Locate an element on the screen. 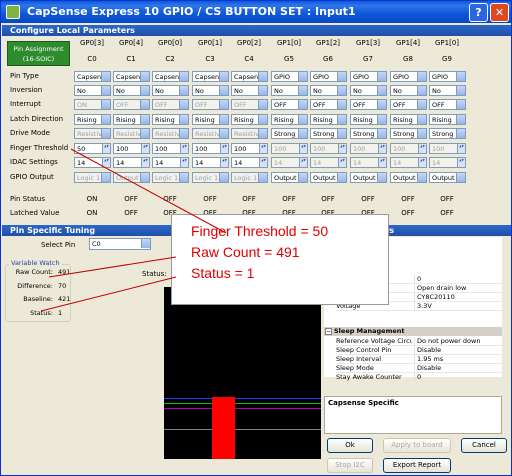 This screenshot has height=476, width=512. idac-settings-cell-8: 14 is located at coordinates (408, 162).